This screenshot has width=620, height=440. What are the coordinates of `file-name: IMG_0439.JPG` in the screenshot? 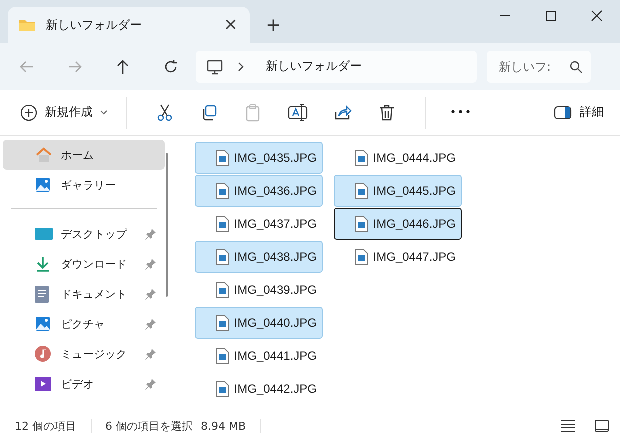 It's located at (275, 290).